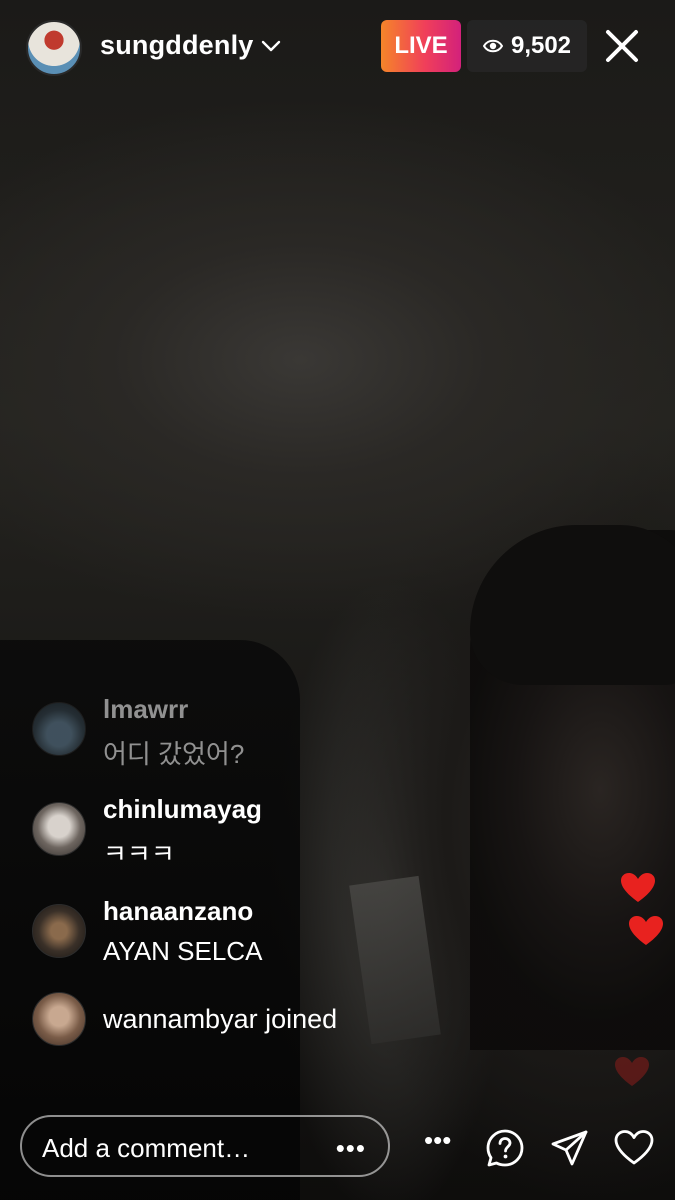  Describe the element at coordinates (178, 911) in the screenshot. I see `comment-username: hanaanzano` at that location.